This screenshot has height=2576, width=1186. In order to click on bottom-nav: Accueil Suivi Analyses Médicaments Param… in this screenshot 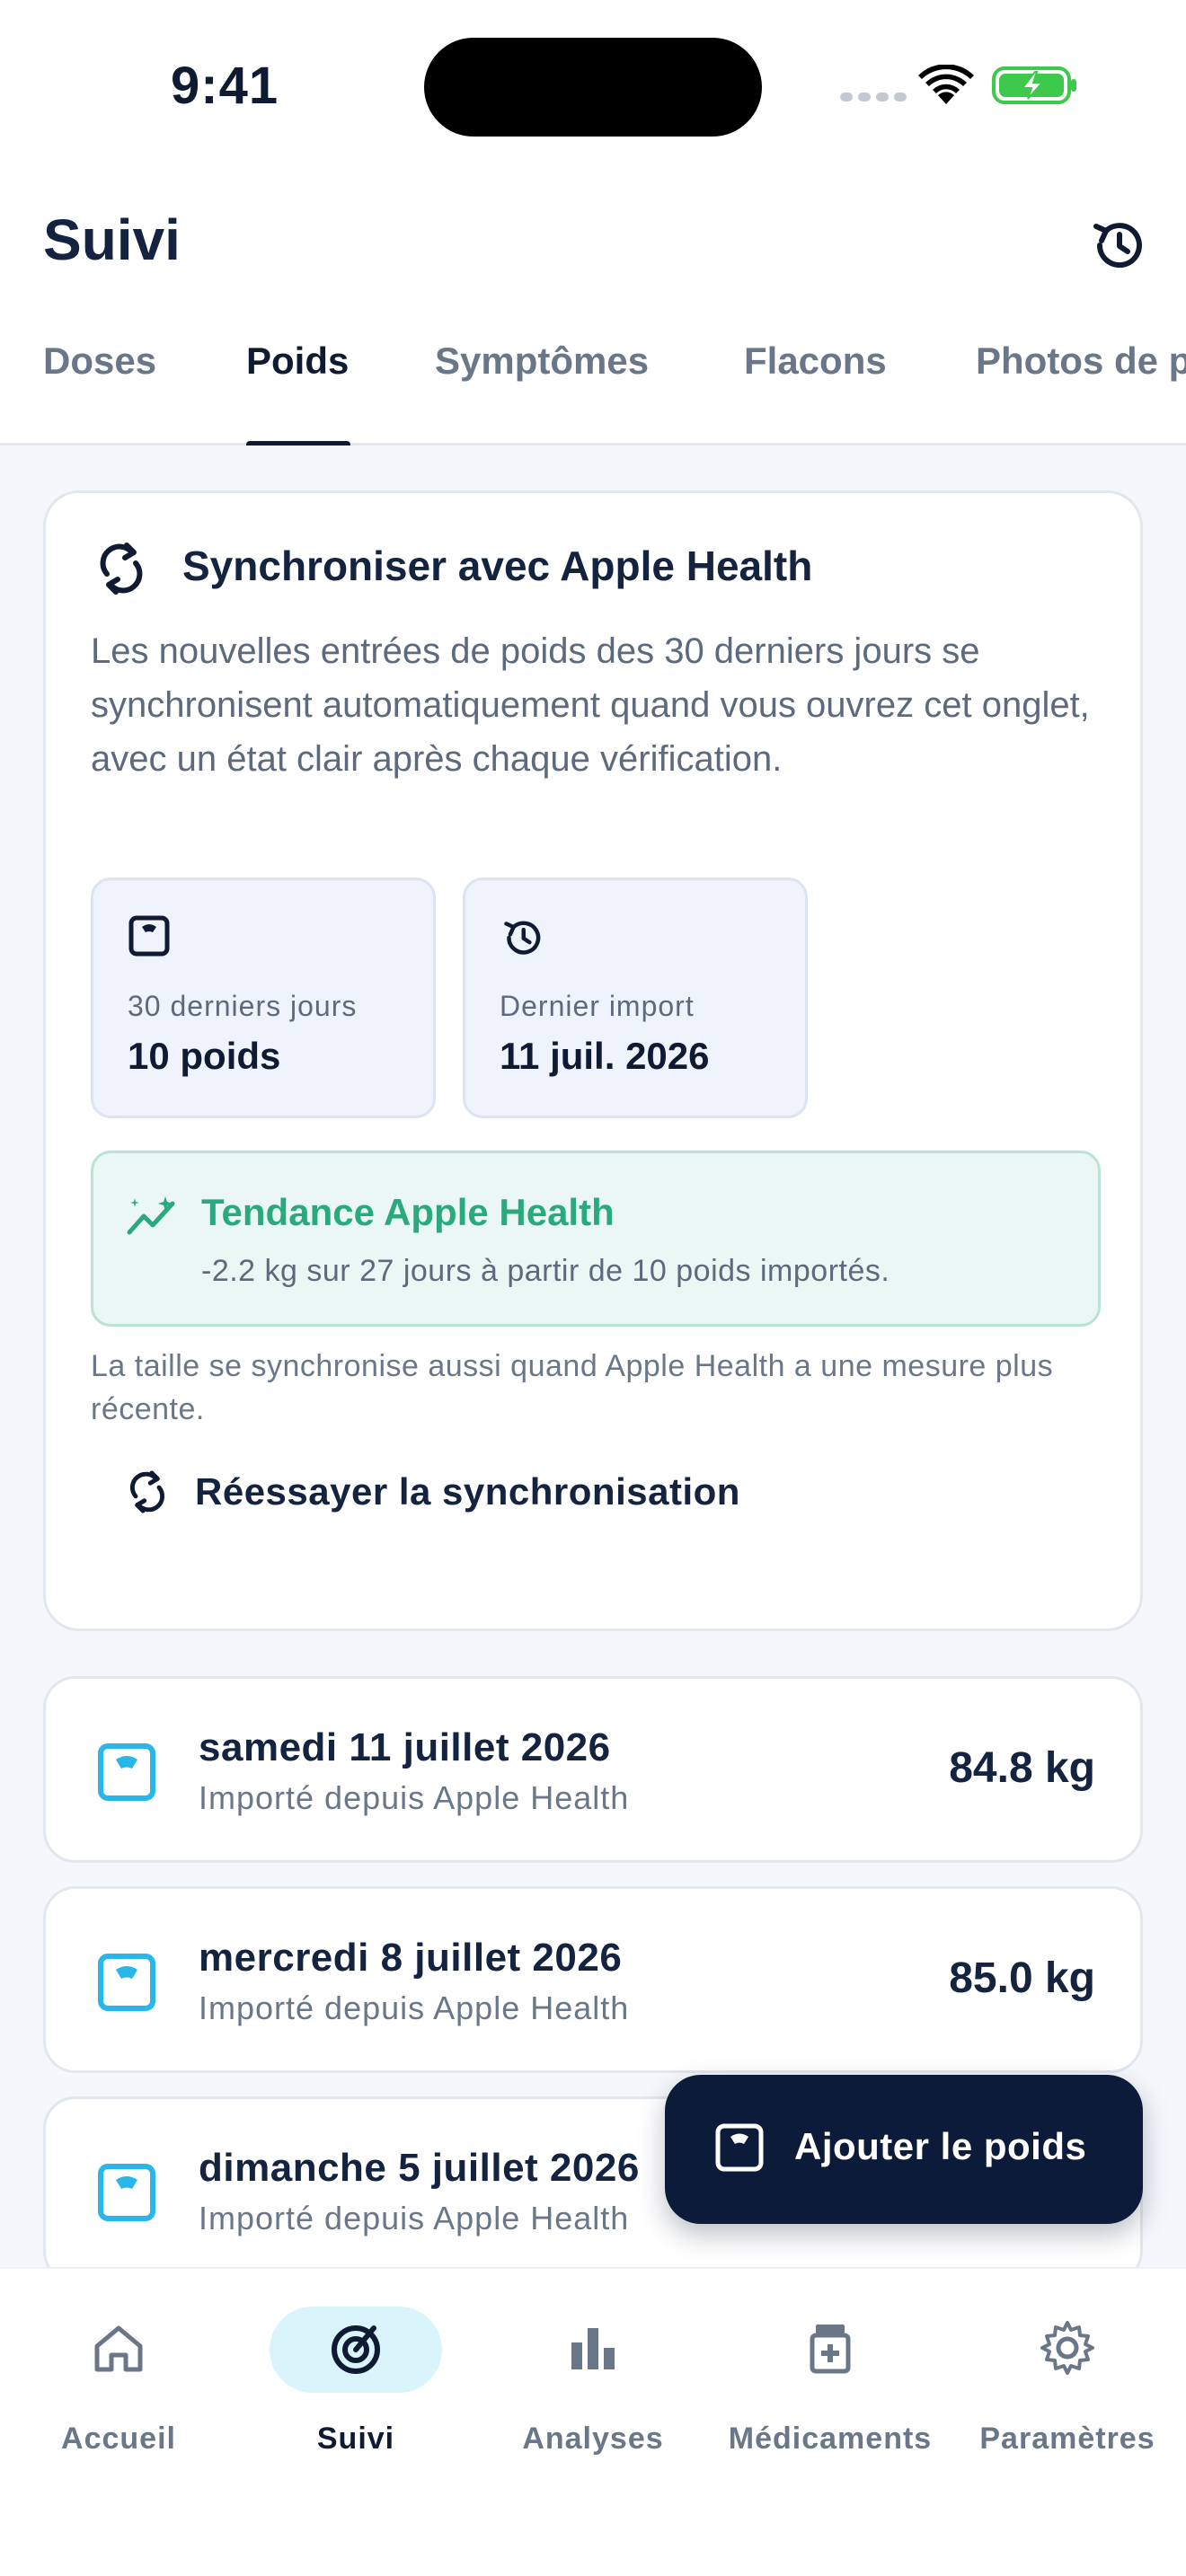, I will do `click(593, 2421)`.